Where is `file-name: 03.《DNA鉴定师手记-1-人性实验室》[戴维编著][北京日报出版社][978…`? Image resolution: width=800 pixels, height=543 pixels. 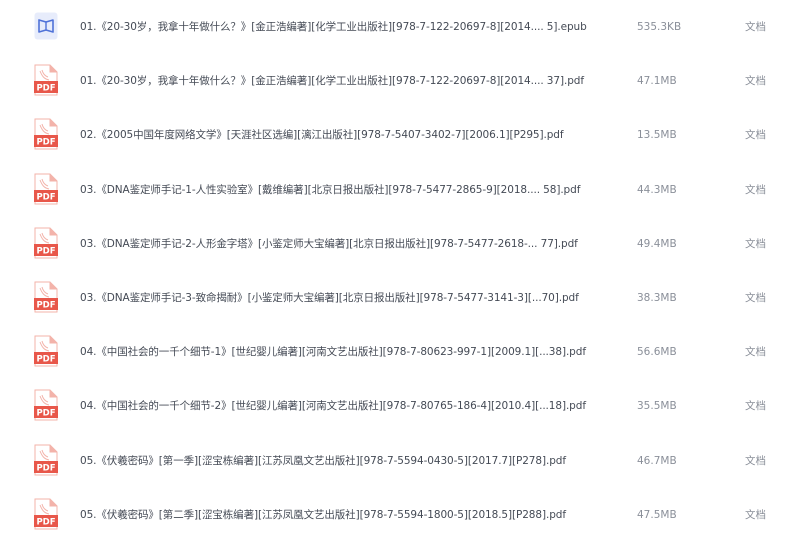 file-name: 03.《DNA鉴定师手记-1-人性实验室》[戴维编著][北京日报出版社][978… is located at coordinates (350, 190).